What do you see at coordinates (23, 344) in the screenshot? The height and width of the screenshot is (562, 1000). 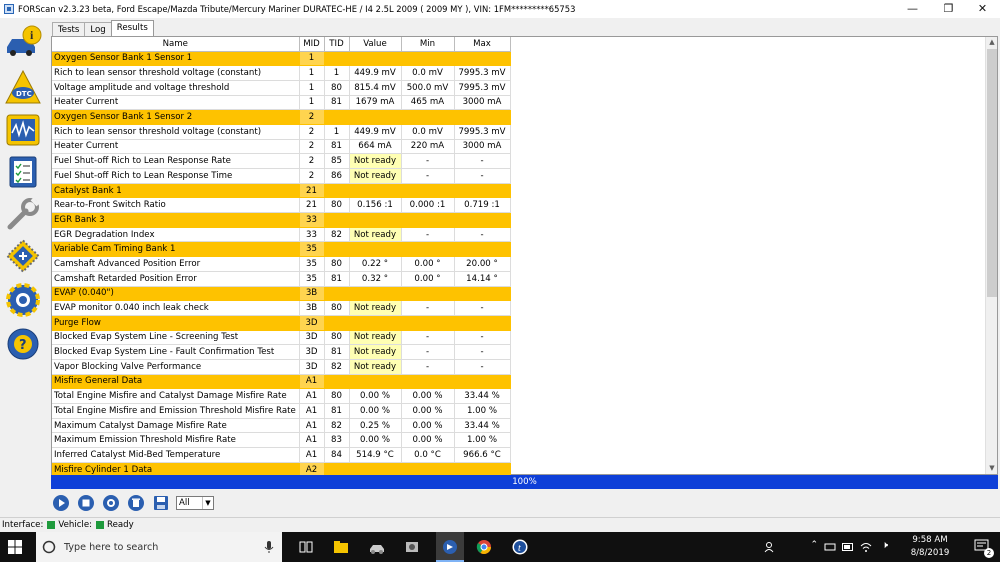 I see `help-button: ?` at bounding box center [23, 344].